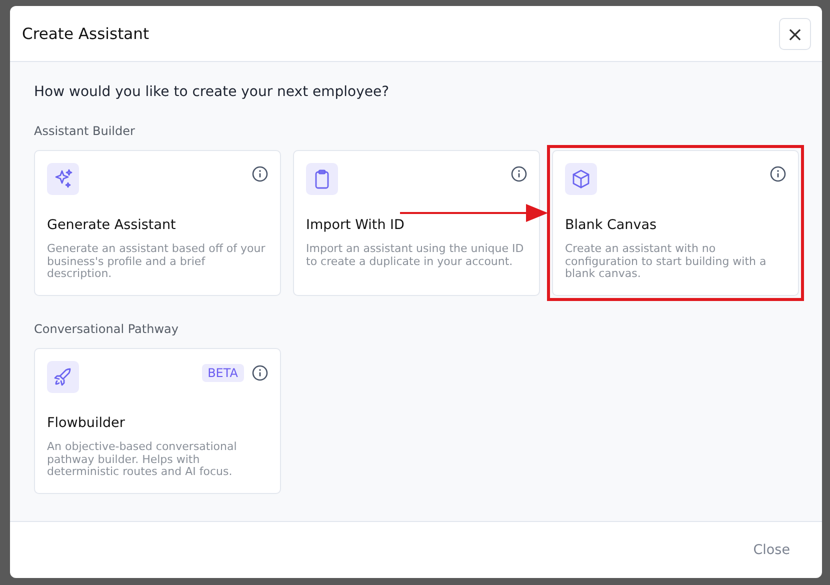  Describe the element at coordinates (223, 373) in the screenshot. I see `beta-badge: BETA` at that location.